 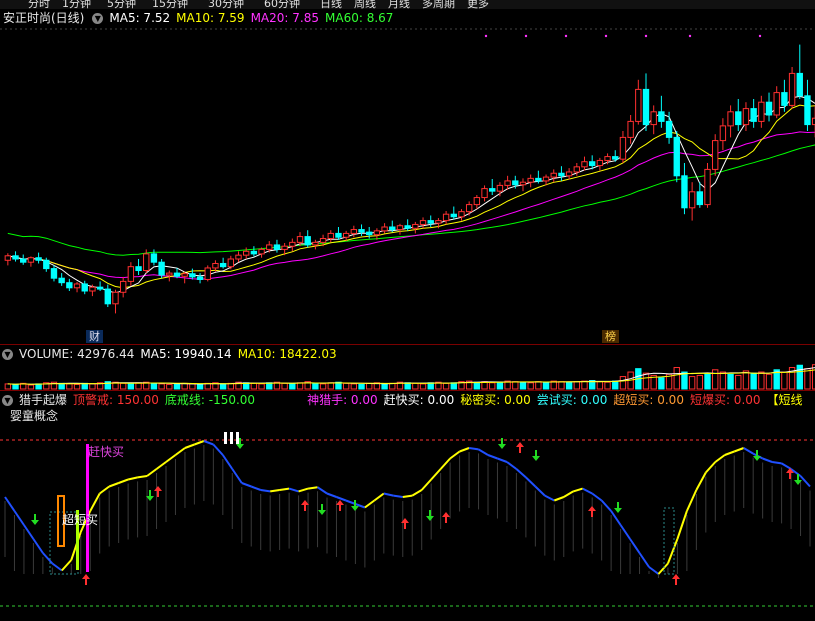 What do you see at coordinates (226, 4) in the screenshot?
I see `period-tab-4: 30分钟` at bounding box center [226, 4].